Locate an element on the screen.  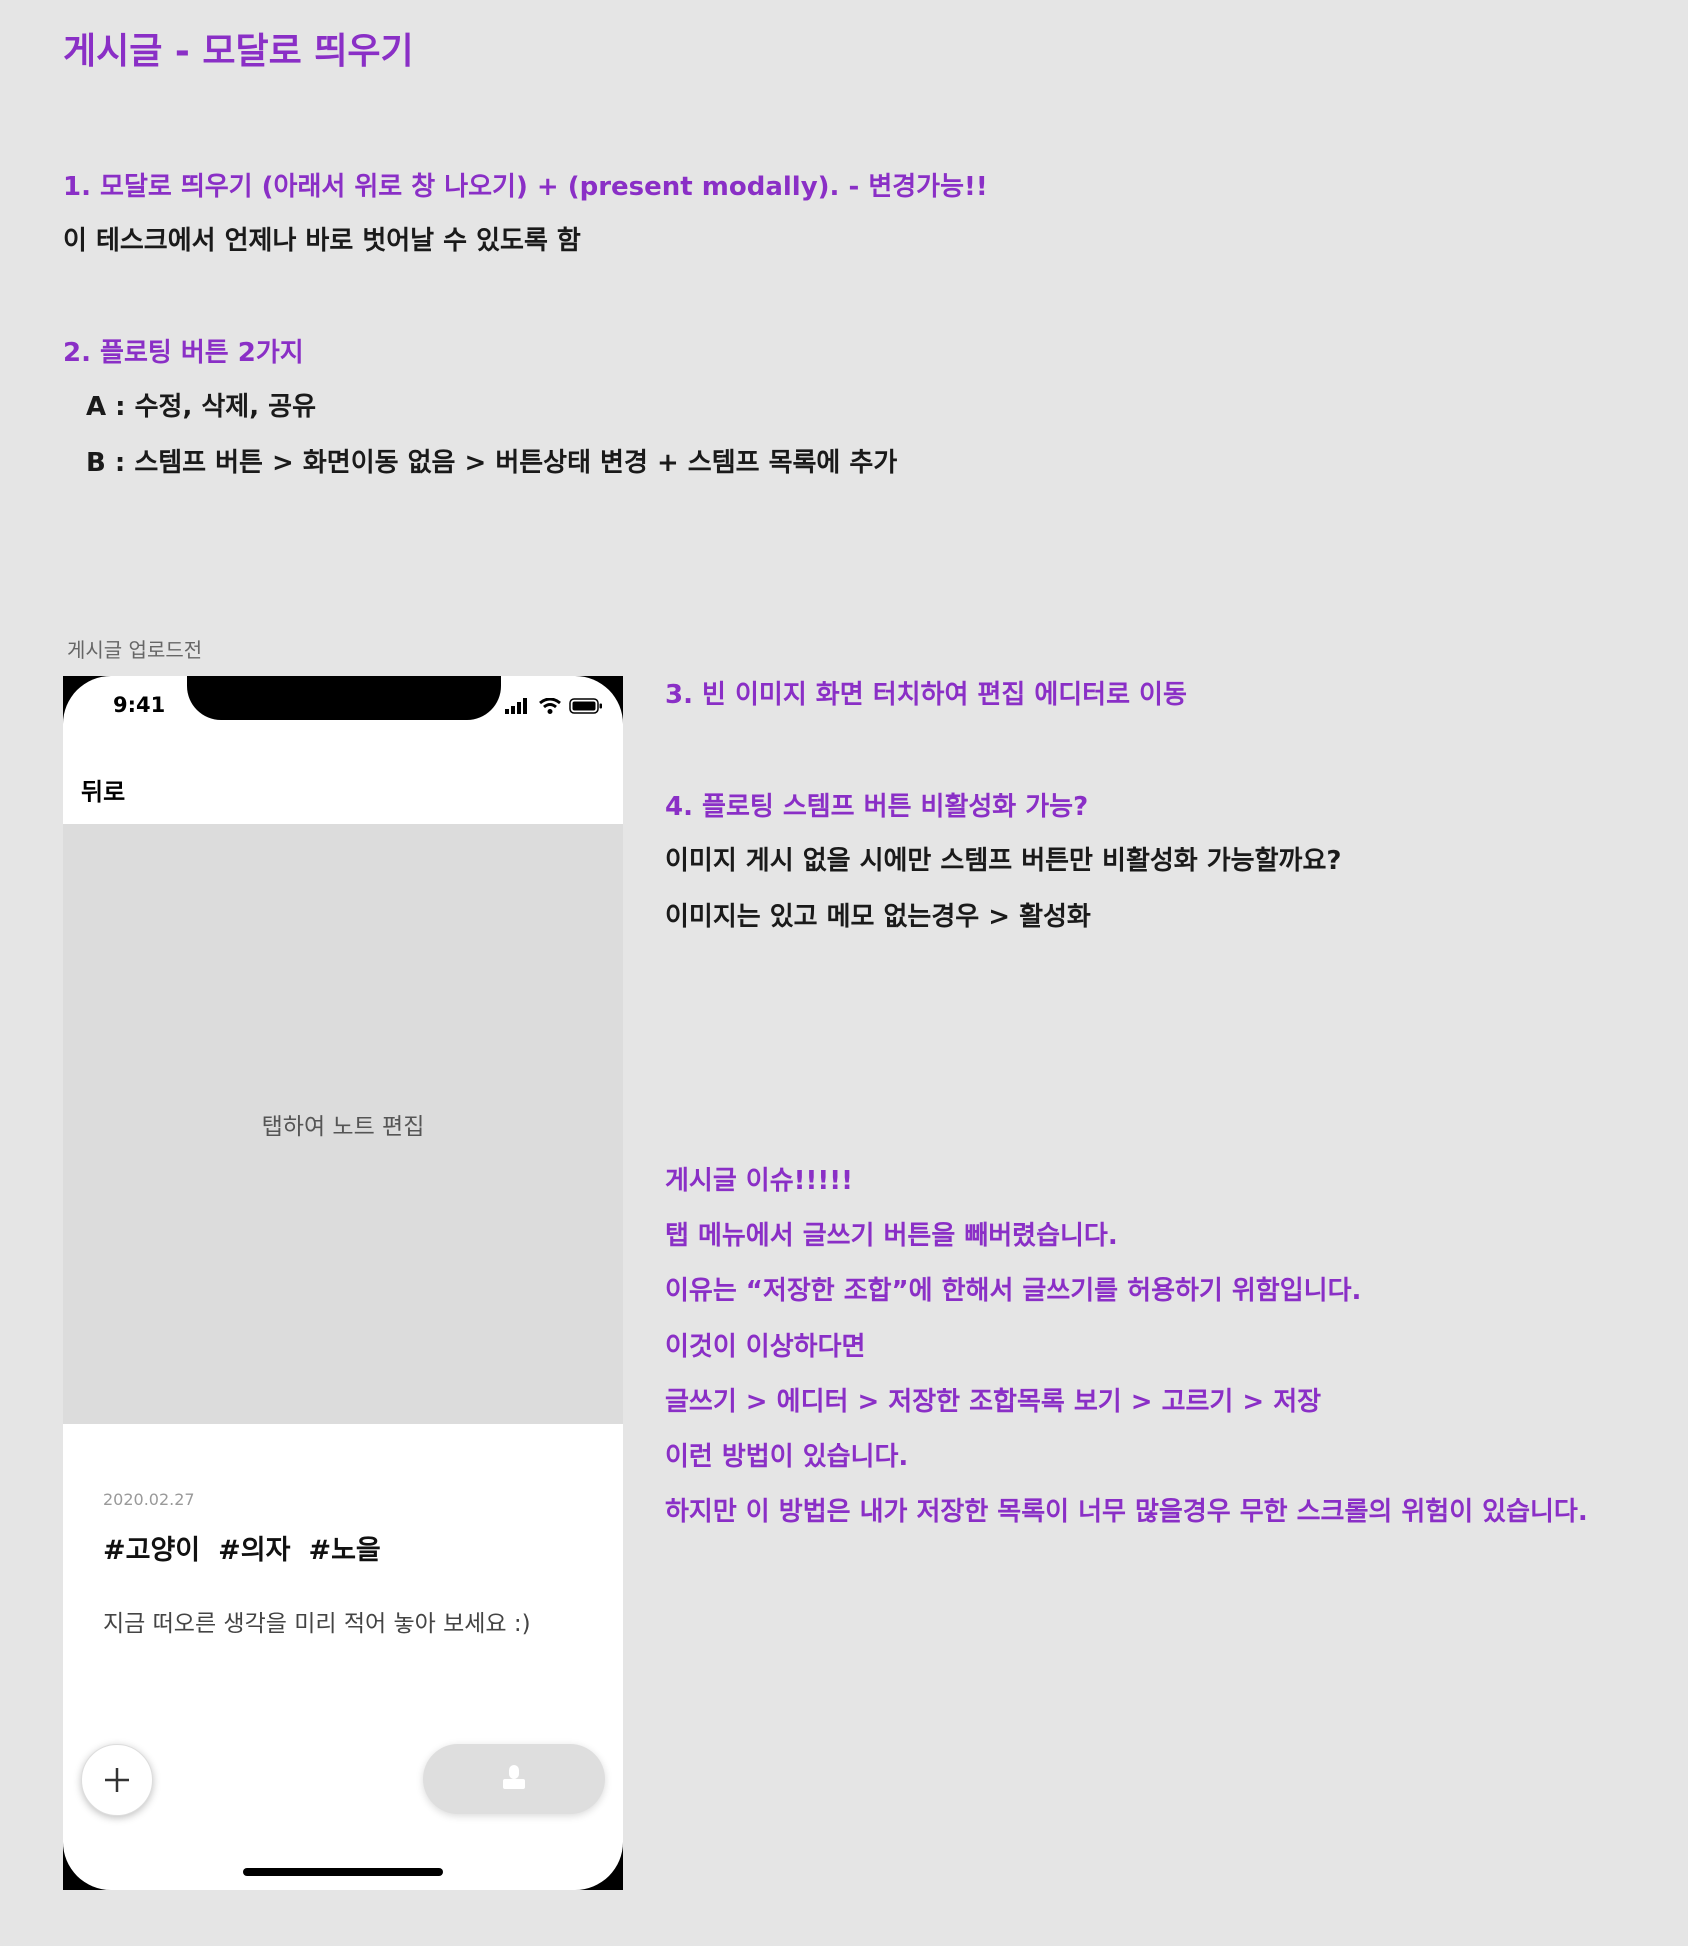
tag: #의자 is located at coordinates (254, 1547).